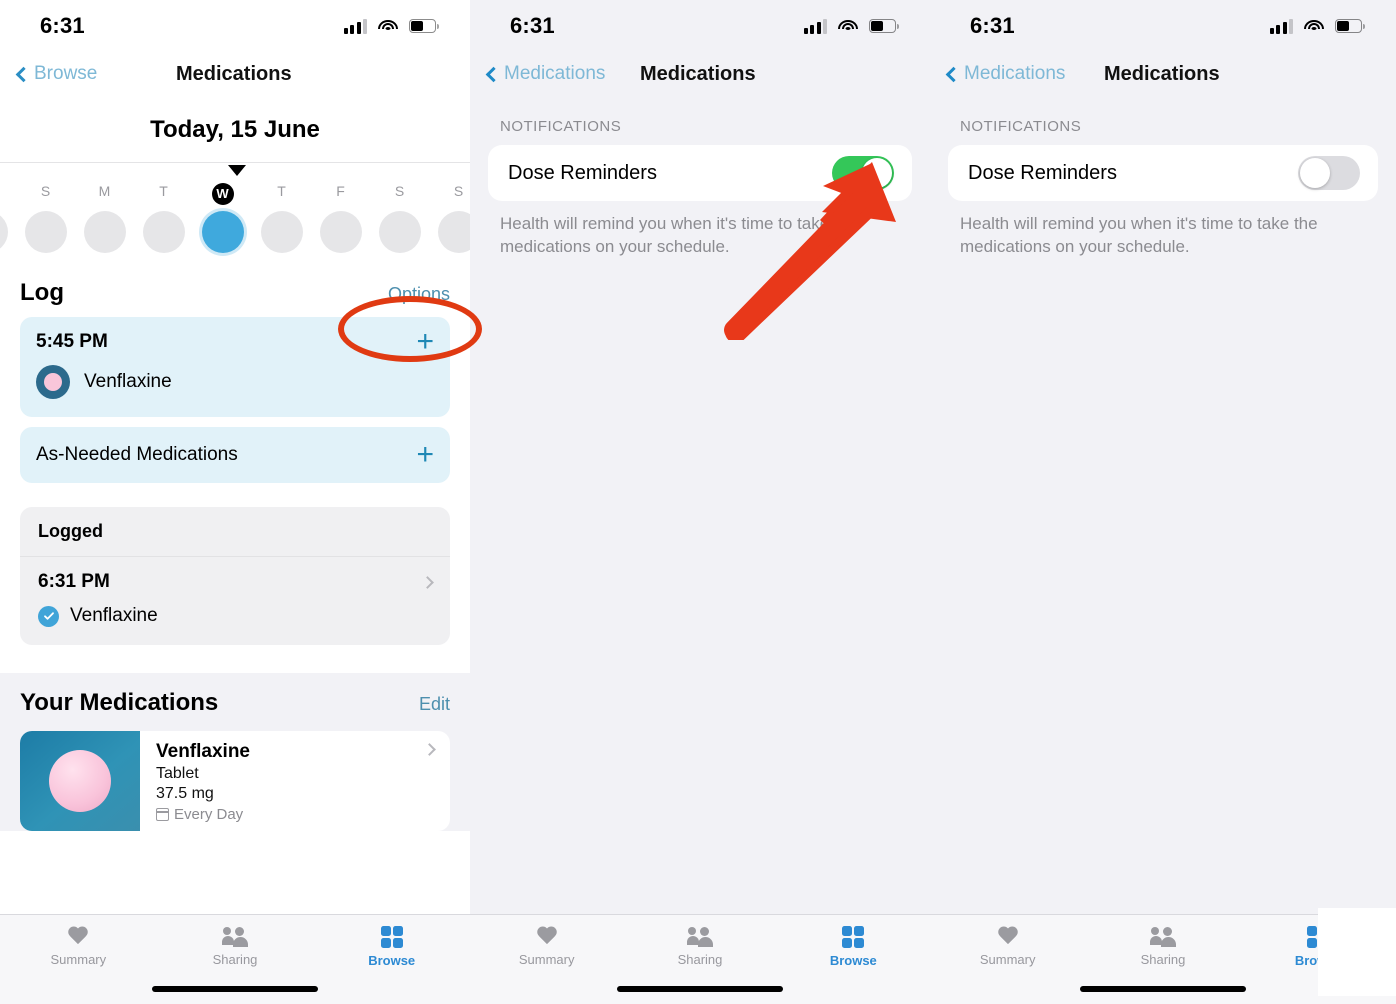 The width and height of the screenshot is (1396, 1004). Describe the element at coordinates (295, 814) in the screenshot. I see `medication-frequency-row: Every Day` at that location.